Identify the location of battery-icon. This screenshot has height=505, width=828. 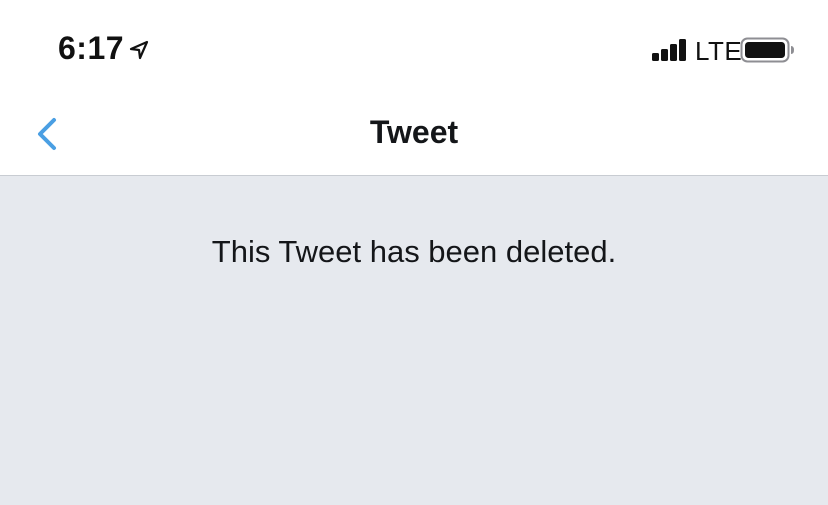
(768, 50).